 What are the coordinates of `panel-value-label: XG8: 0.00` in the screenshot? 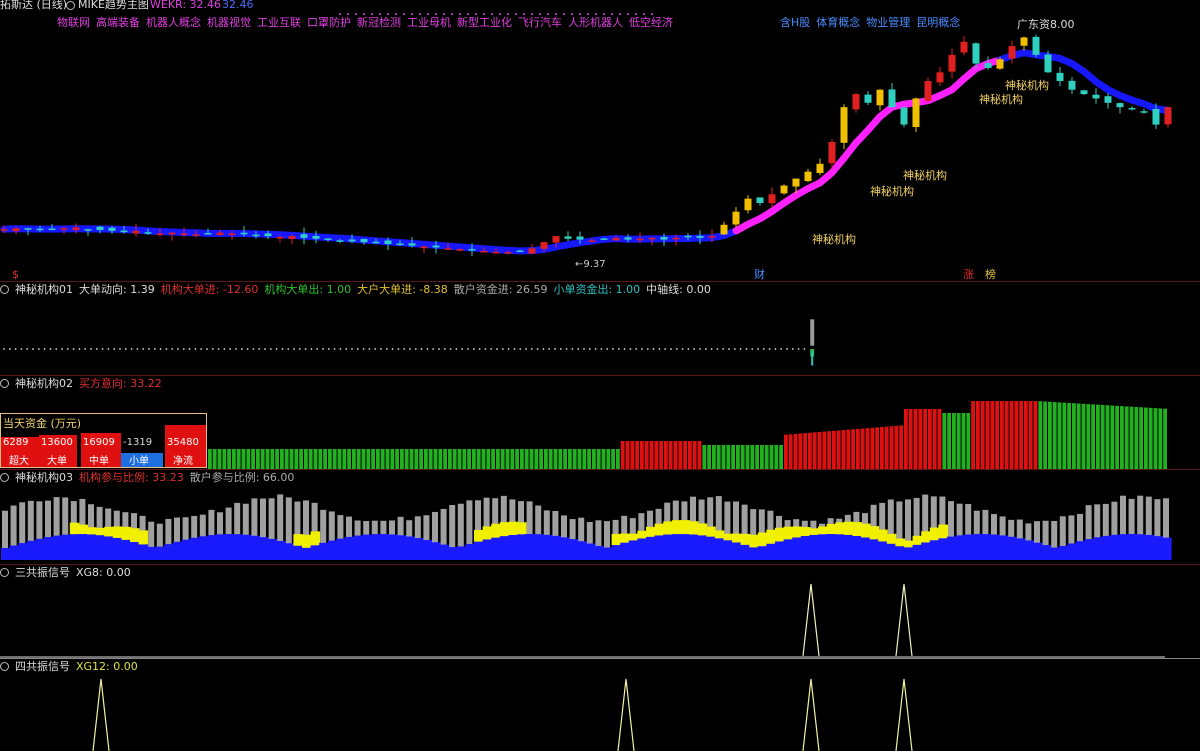 It's located at (103, 572).